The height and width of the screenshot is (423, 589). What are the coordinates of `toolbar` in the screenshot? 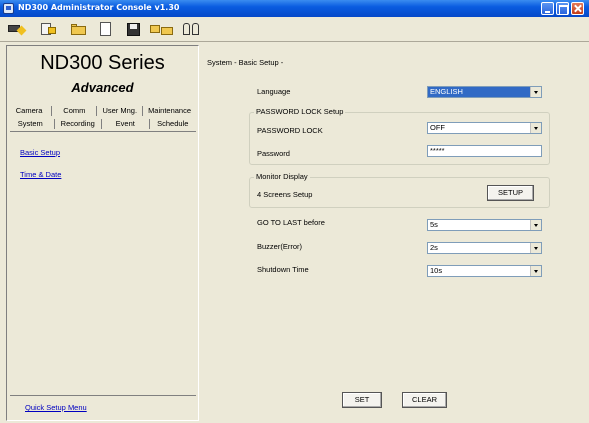 It's located at (294, 29).